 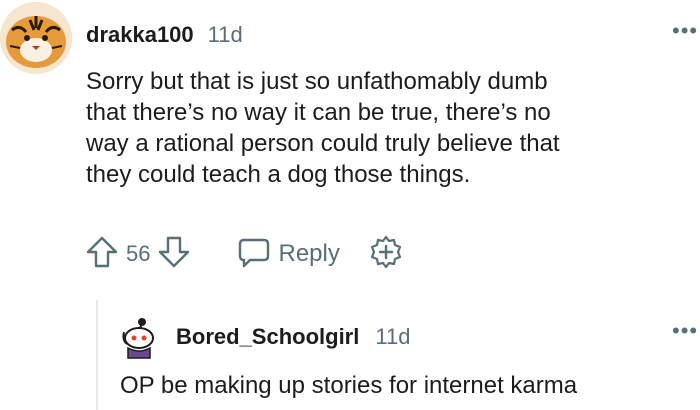 I want to click on snoo-avatar-icon, so click(x=138, y=338).